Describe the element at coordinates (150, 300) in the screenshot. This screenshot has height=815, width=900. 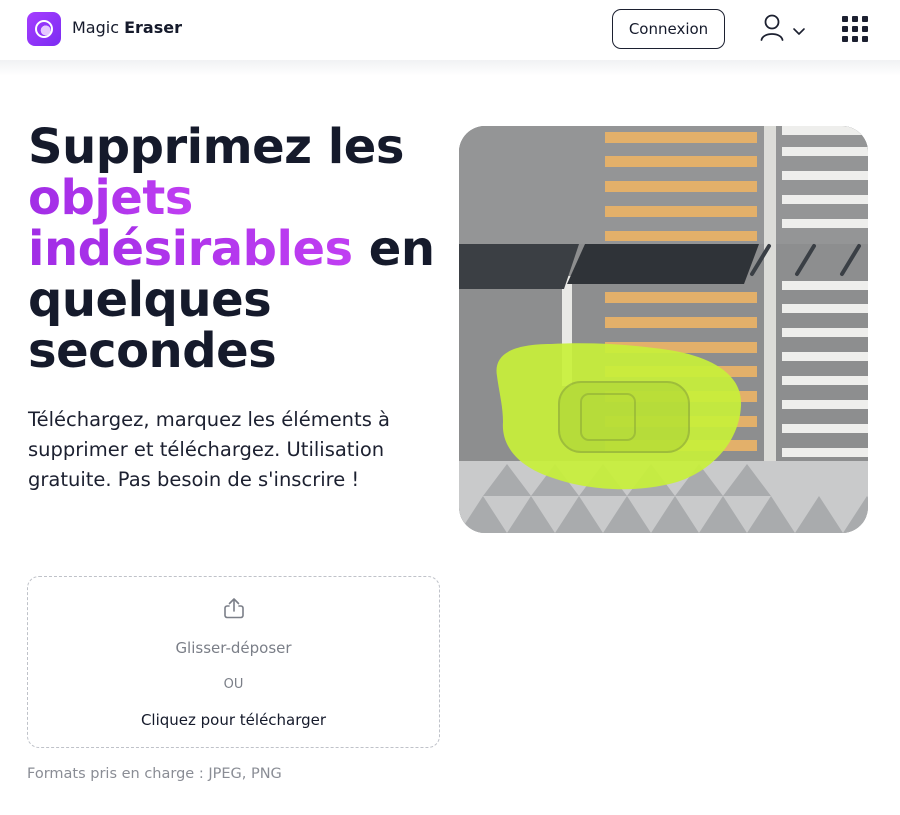
I see `hero-title-line-4: quelques` at that location.